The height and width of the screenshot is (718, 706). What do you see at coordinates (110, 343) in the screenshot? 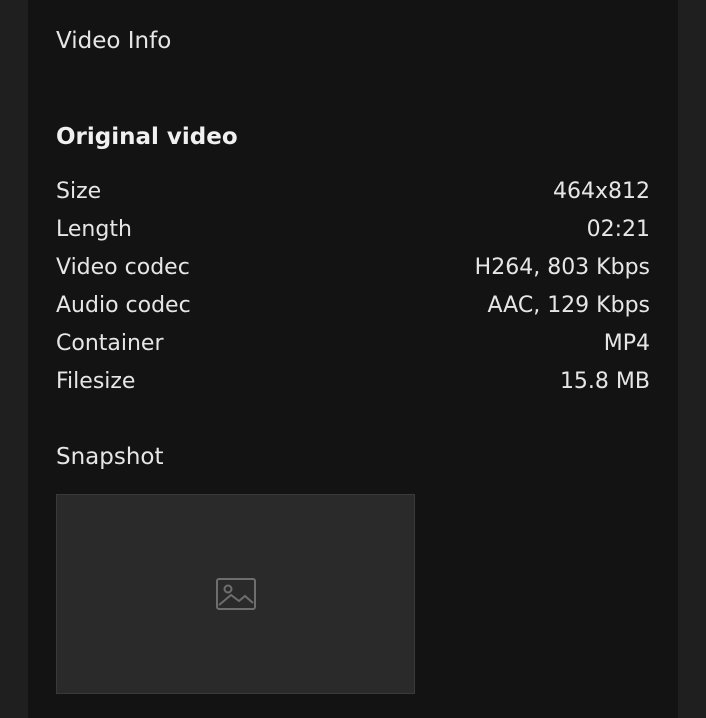
I see `info-label: Container` at bounding box center [110, 343].